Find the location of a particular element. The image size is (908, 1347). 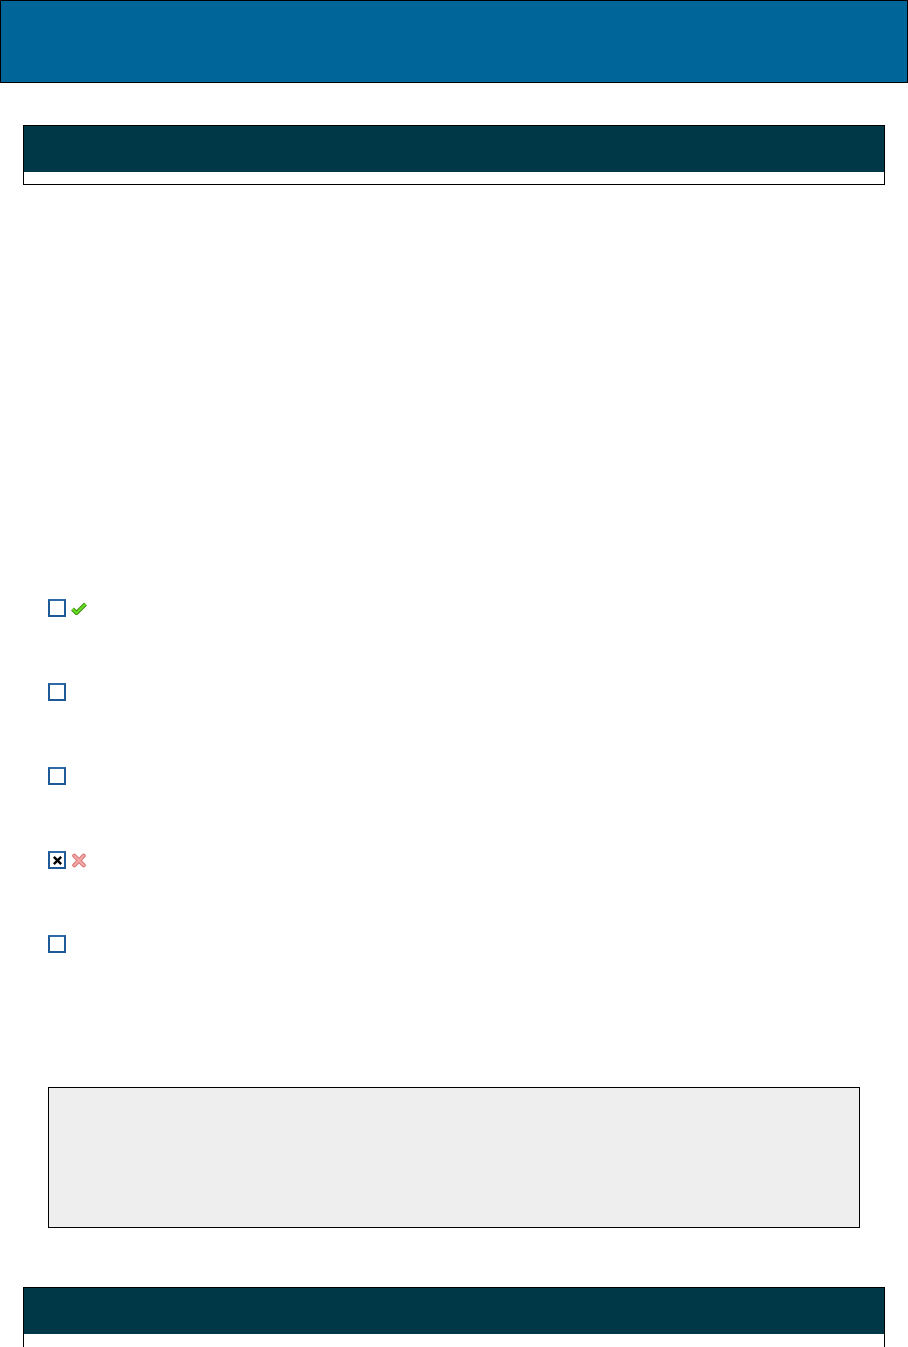

x-mark-icon is located at coordinates (57, 860).